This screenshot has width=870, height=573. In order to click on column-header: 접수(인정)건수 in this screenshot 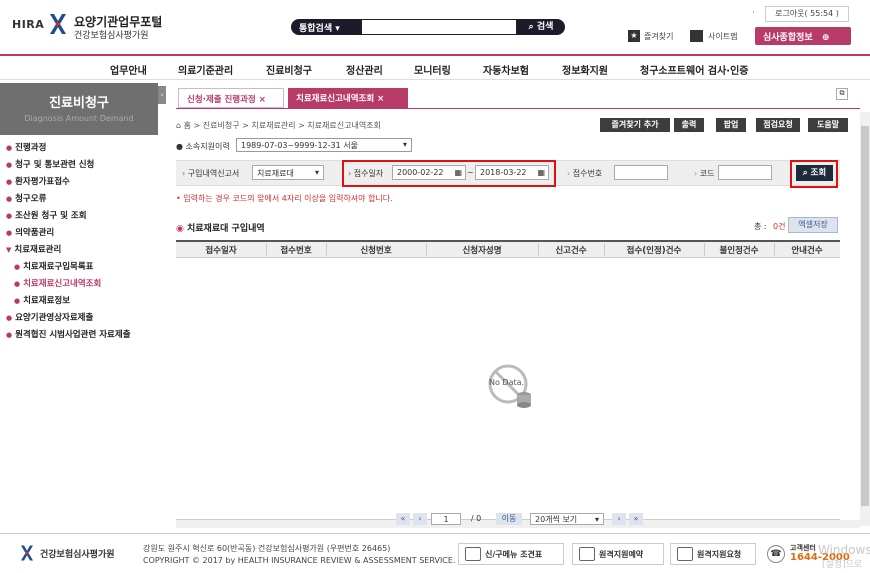, I will do `click(654, 250)`.